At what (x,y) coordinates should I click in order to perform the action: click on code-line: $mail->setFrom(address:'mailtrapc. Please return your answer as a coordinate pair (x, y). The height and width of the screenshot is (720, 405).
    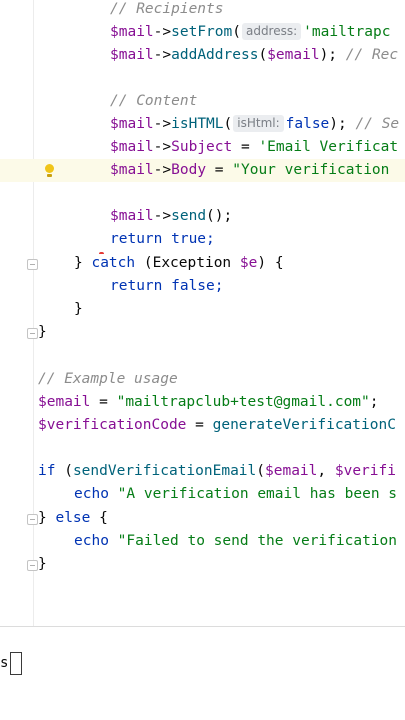
    Looking at the image, I should click on (202, 32).